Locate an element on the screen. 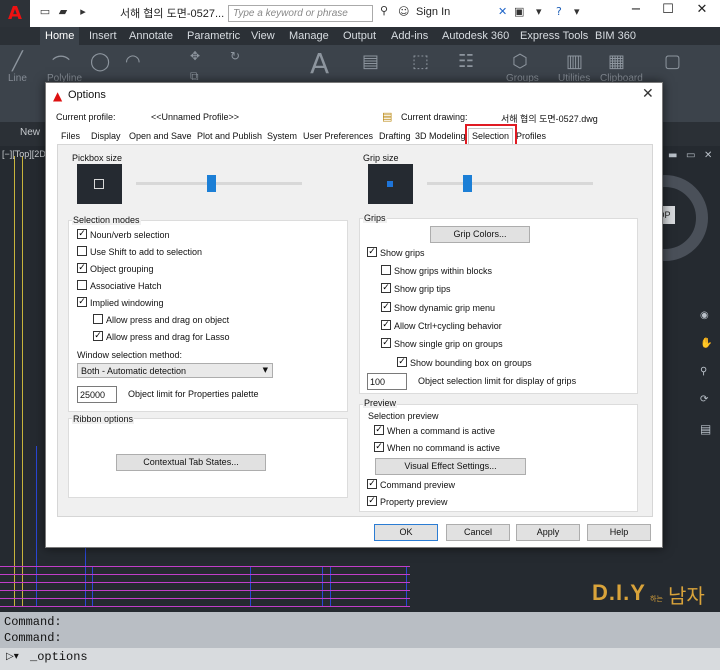  pan-icon: ✋ is located at coordinates (706, 343).